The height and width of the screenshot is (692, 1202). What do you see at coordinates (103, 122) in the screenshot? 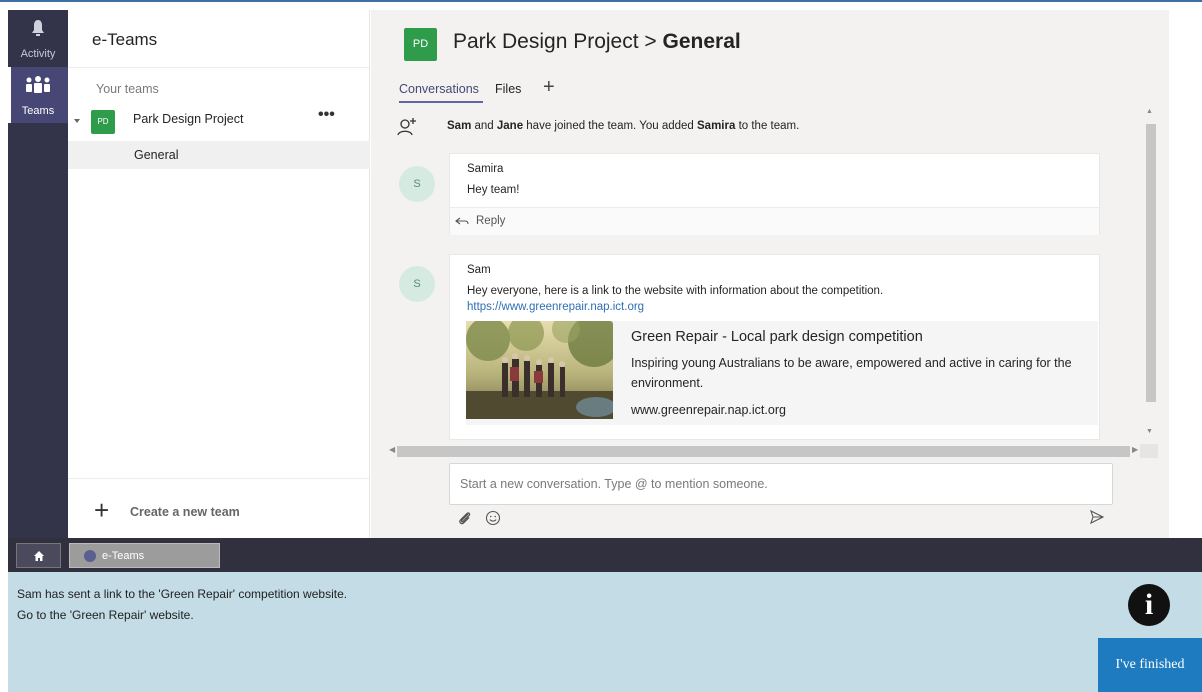
I see `team-avatar: PD` at bounding box center [103, 122].